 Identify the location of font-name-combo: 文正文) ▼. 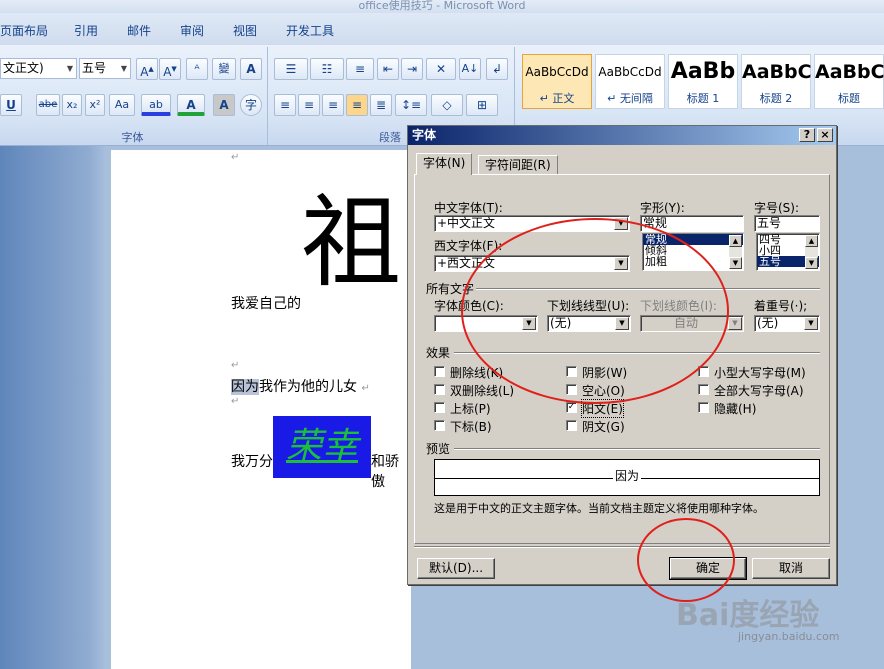
(38, 68).